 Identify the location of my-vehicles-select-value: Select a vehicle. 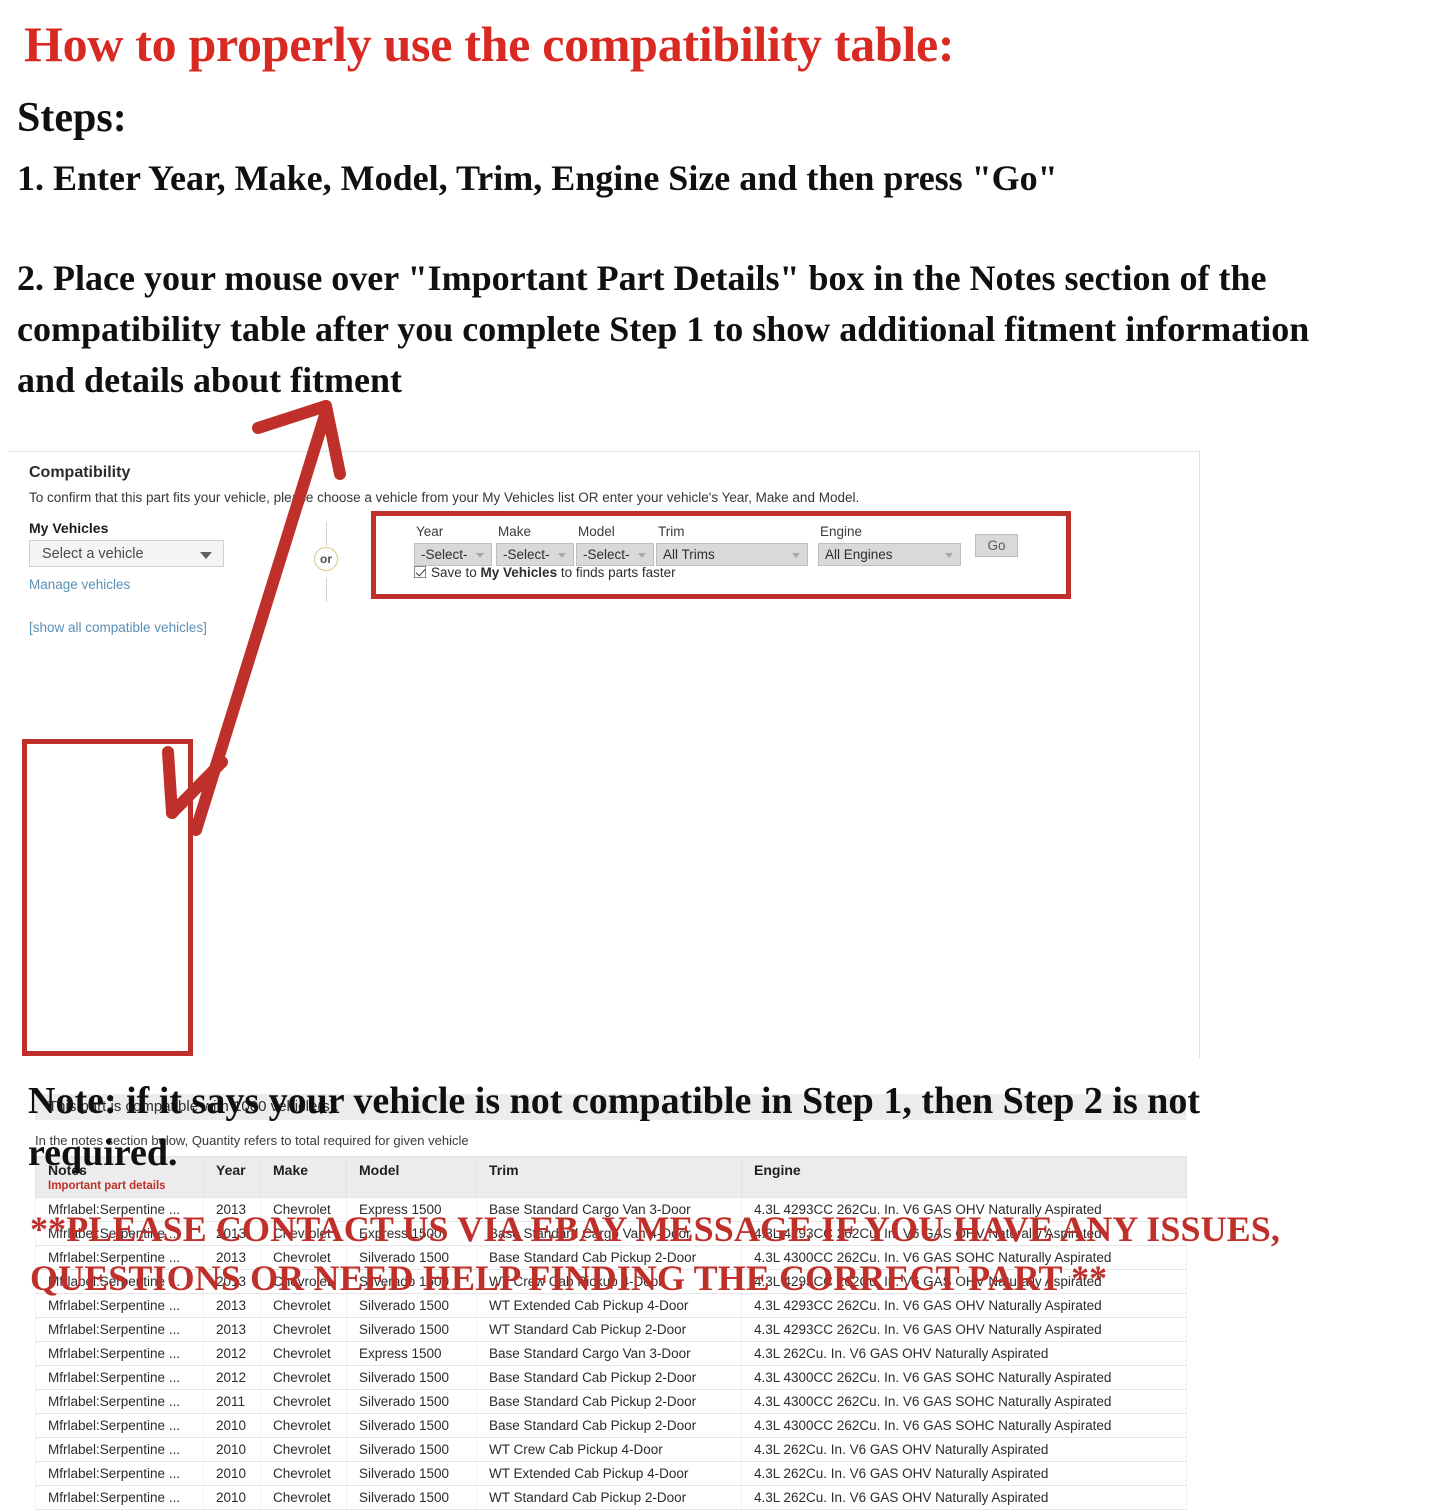
(93, 554).